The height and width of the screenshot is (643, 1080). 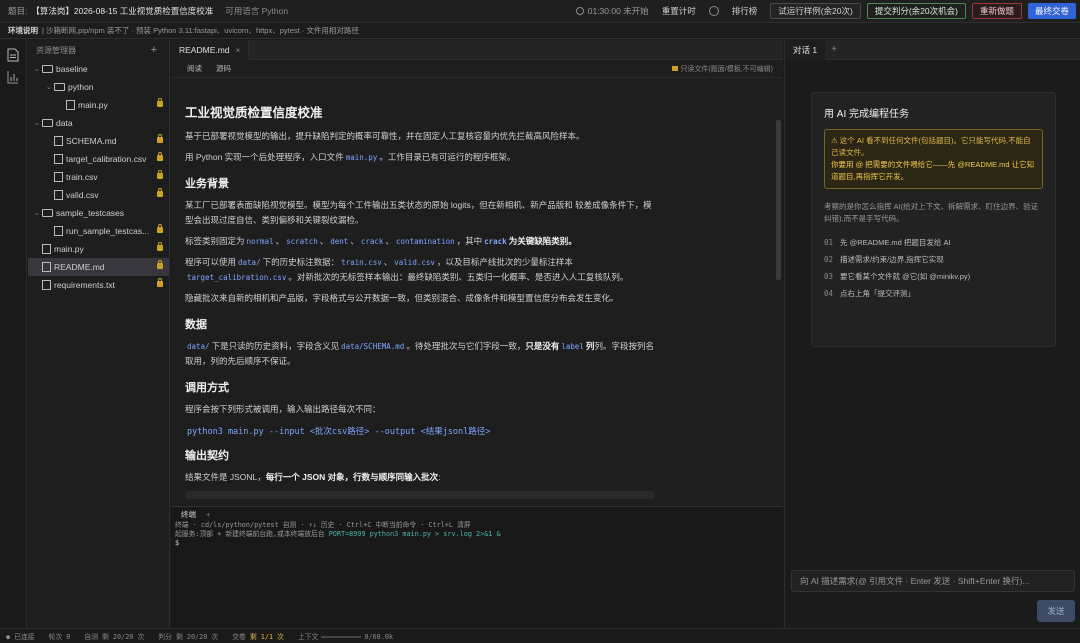 I want to click on text: 标签类别固定为, so click(x=215, y=241).